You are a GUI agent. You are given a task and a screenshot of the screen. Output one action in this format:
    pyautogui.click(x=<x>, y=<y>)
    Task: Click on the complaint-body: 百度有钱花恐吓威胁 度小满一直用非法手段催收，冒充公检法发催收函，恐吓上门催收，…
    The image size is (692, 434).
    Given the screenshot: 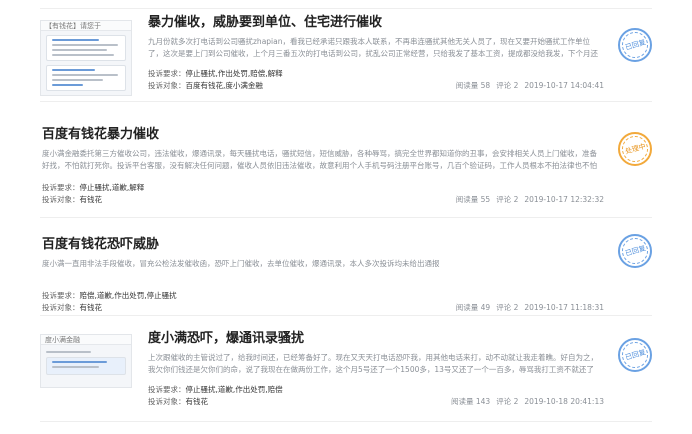 What is the action you would take?
    pyautogui.click(x=323, y=275)
    